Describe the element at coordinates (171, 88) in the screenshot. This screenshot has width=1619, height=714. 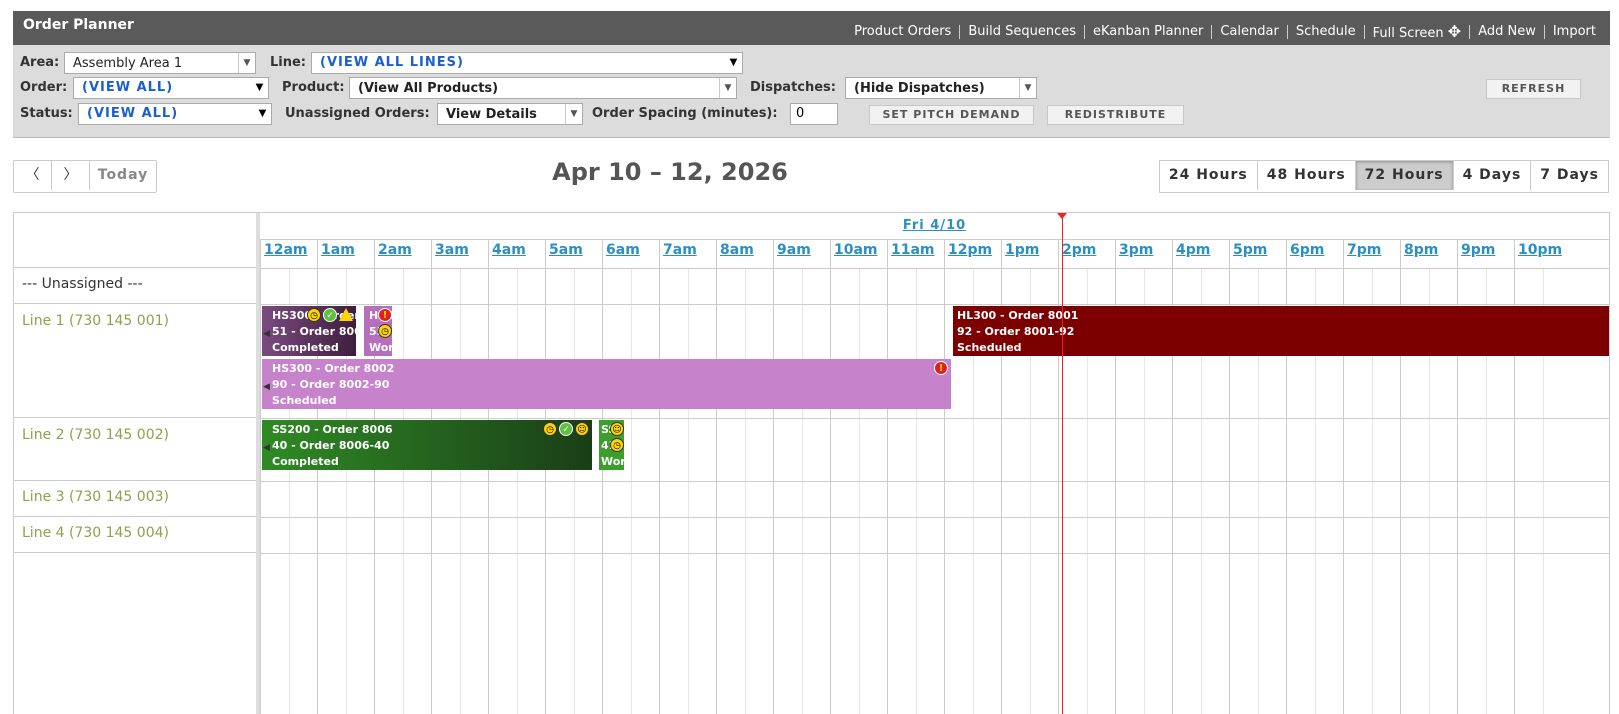
I see `order-select: (VIEW ALL) ▼` at that location.